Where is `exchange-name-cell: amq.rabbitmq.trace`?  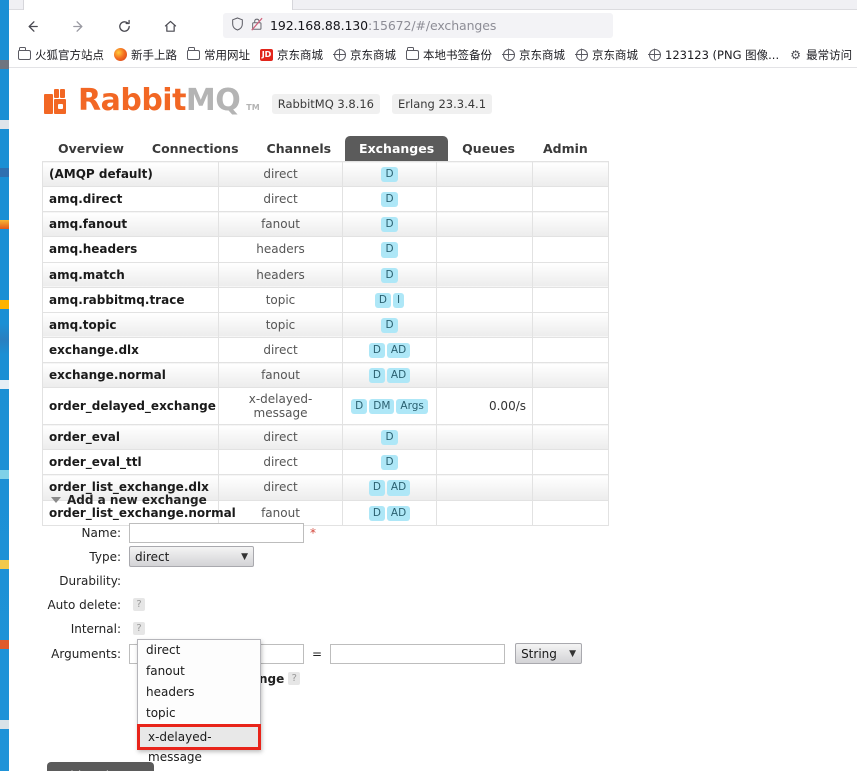
exchange-name-cell: amq.rabbitmq.trace is located at coordinates (130, 300).